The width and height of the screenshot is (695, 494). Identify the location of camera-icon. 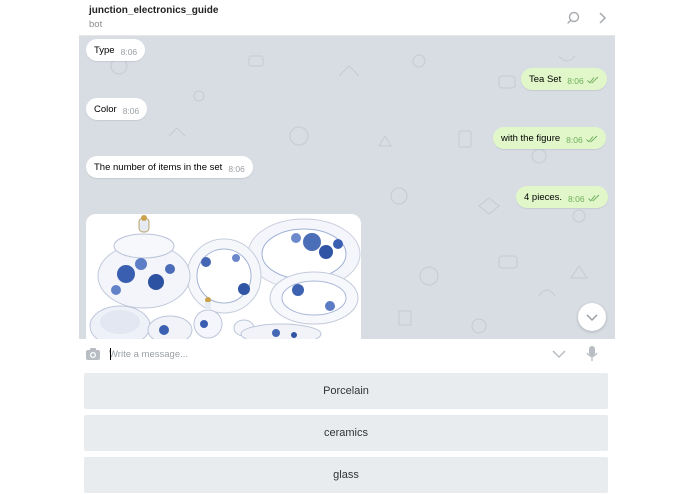
(93, 354).